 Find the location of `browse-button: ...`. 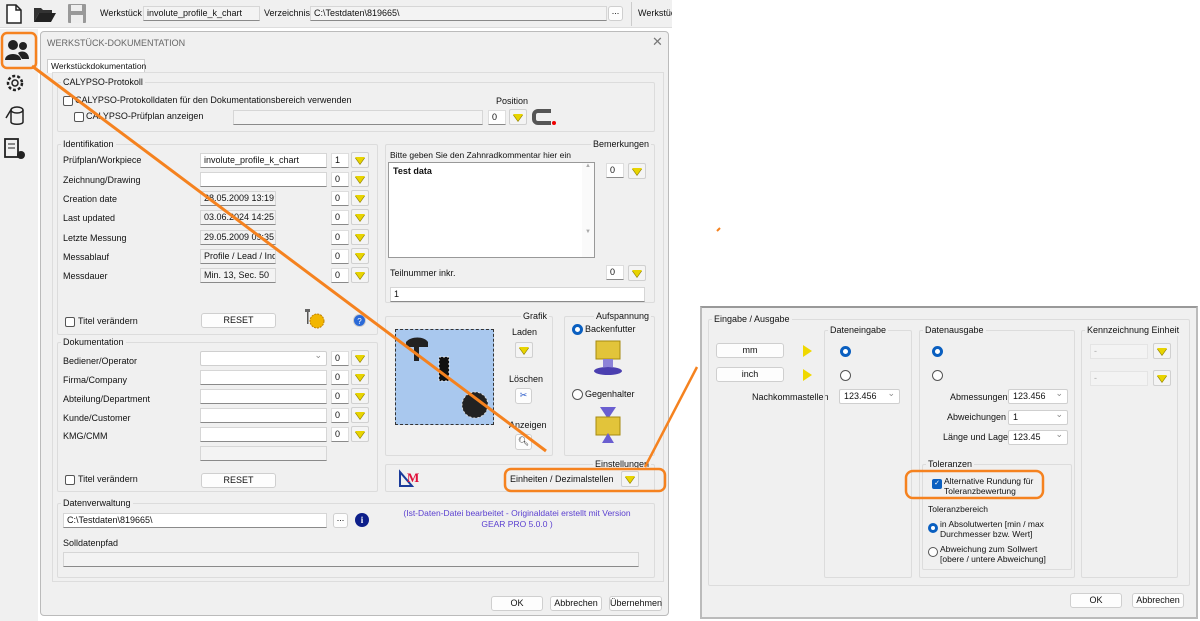

browse-button: ... is located at coordinates (615, 13).